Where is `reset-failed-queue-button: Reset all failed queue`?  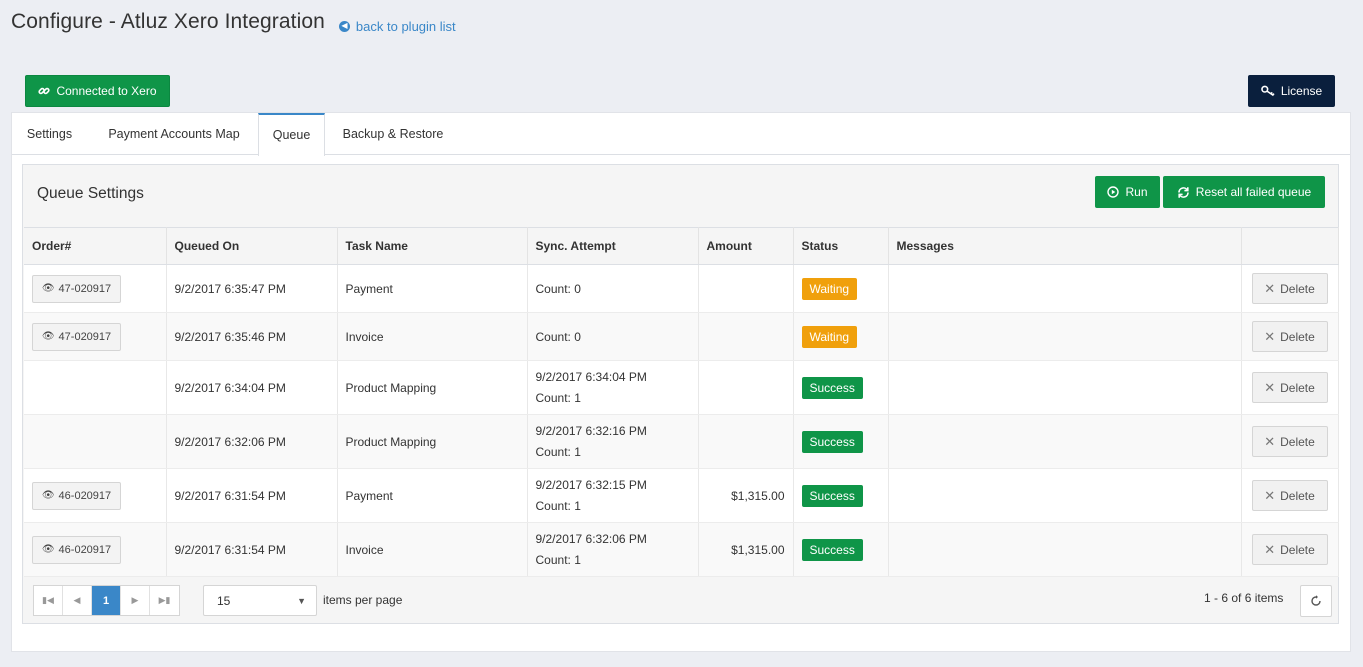 reset-failed-queue-button: Reset all failed queue is located at coordinates (1244, 192).